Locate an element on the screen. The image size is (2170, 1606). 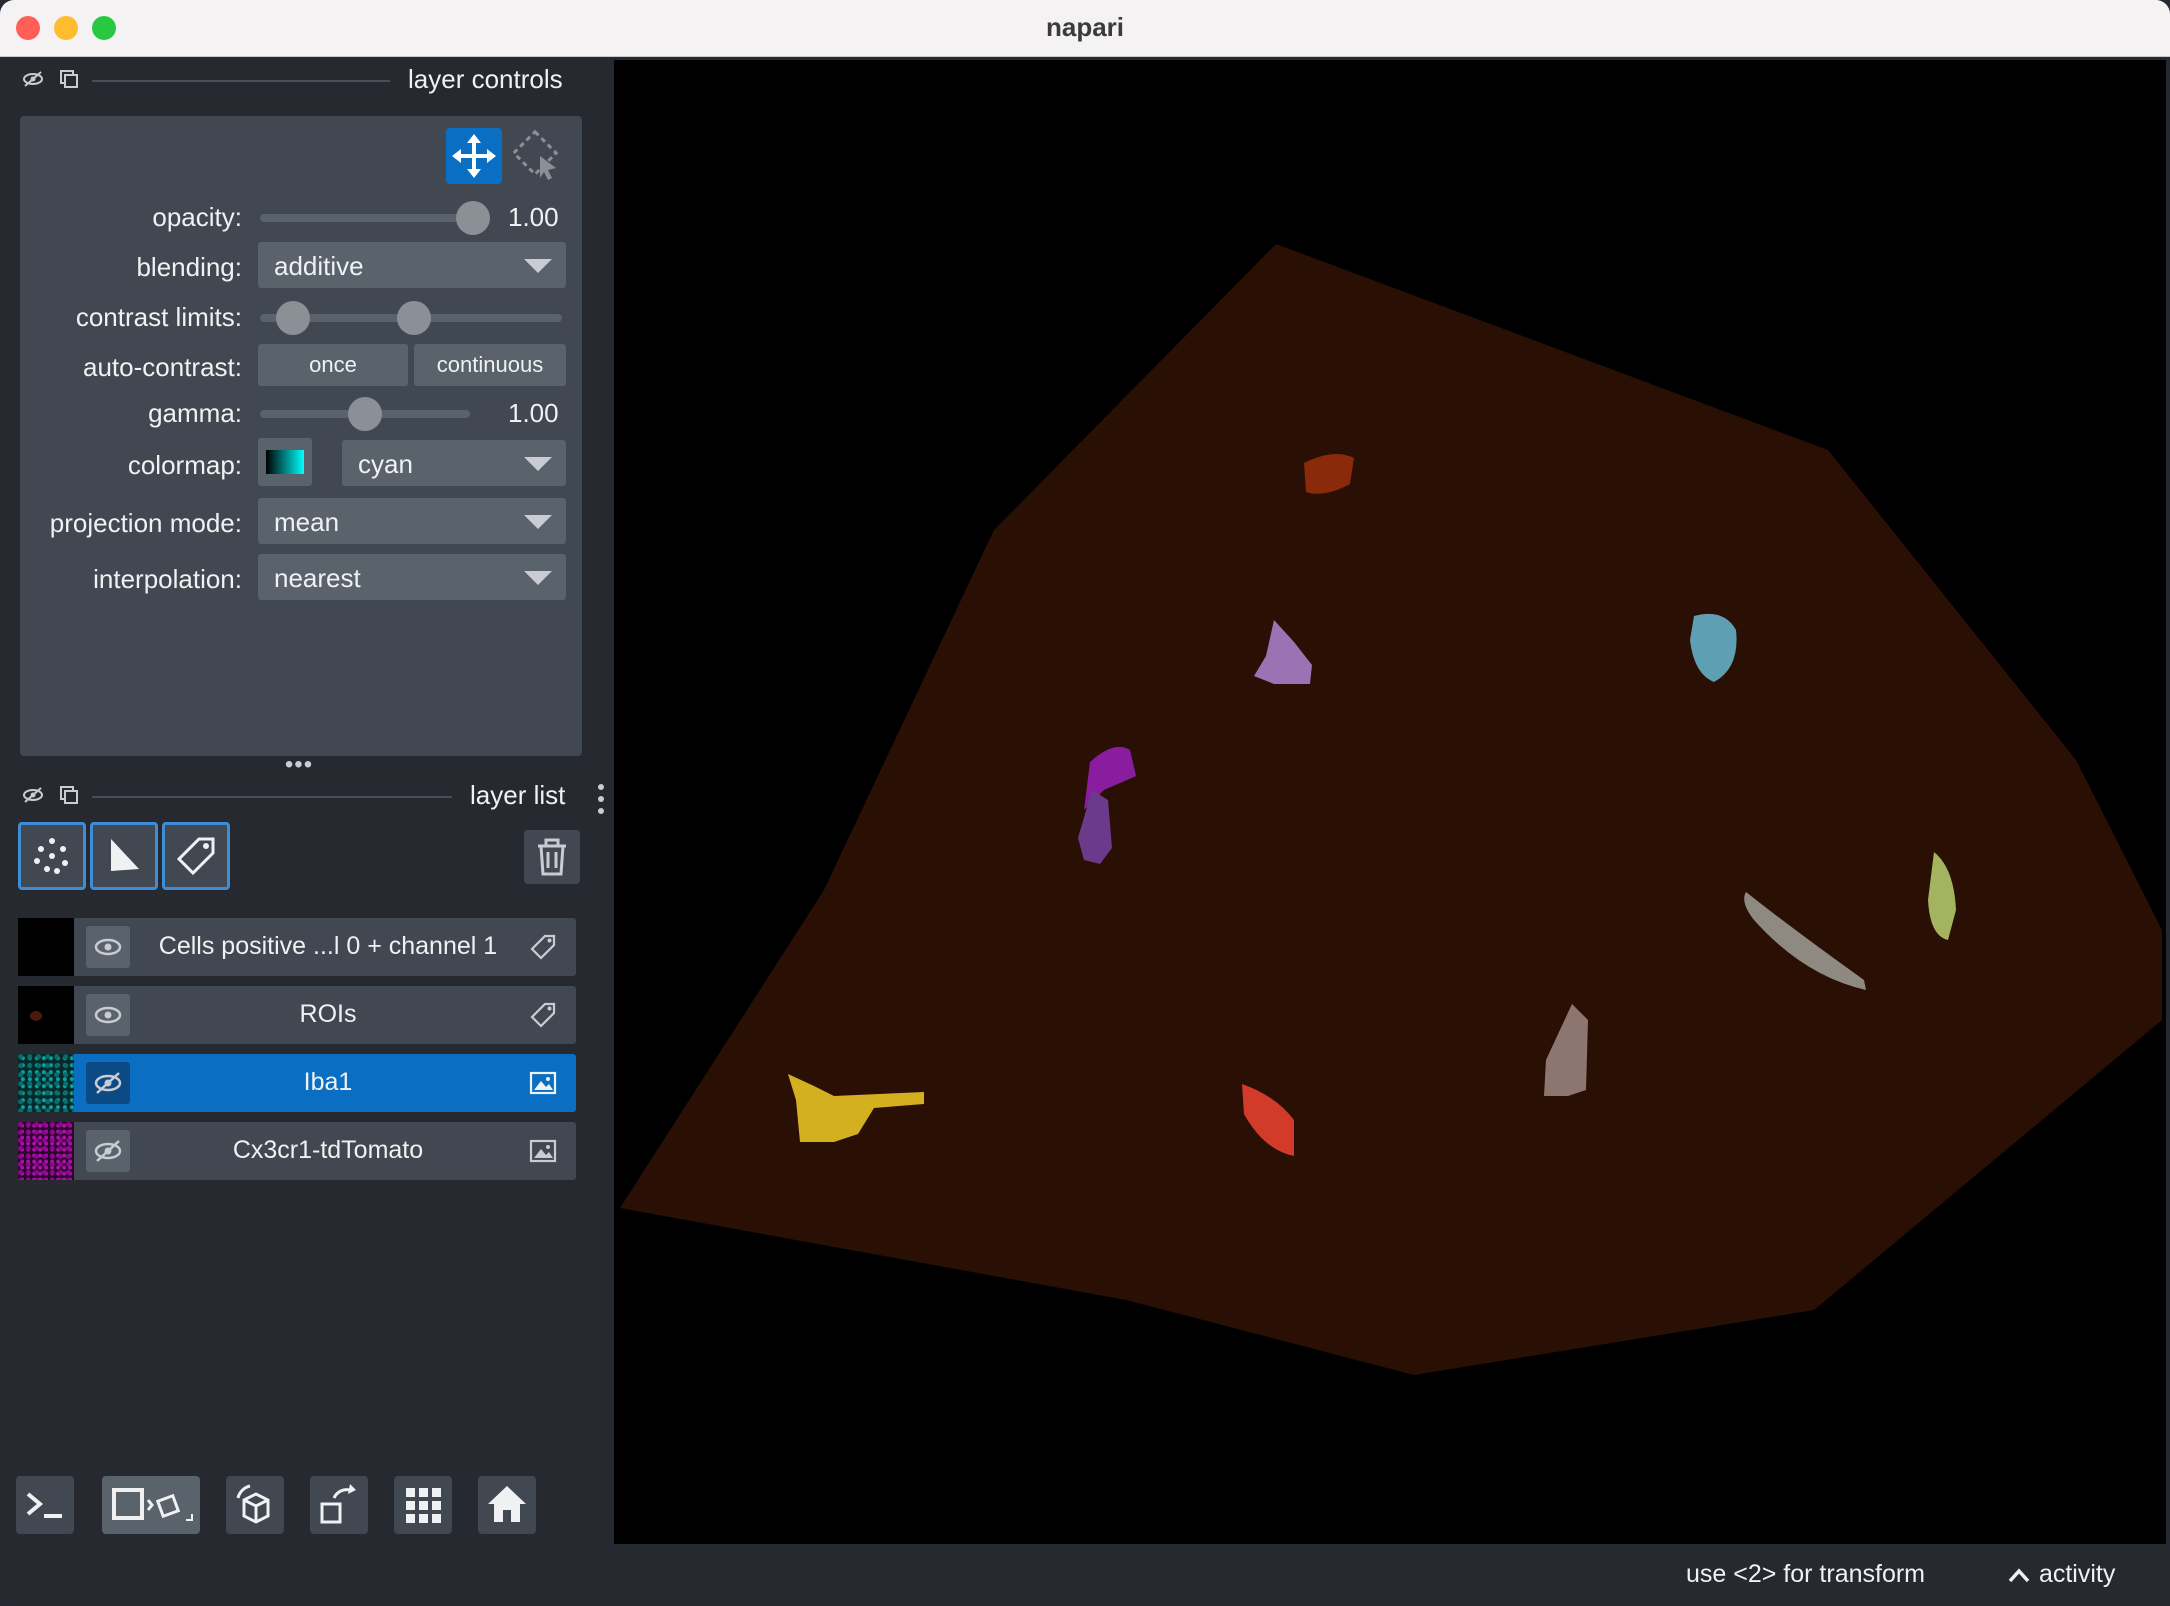
toggle-ndisplay-button is located at coordinates (151, 1505).